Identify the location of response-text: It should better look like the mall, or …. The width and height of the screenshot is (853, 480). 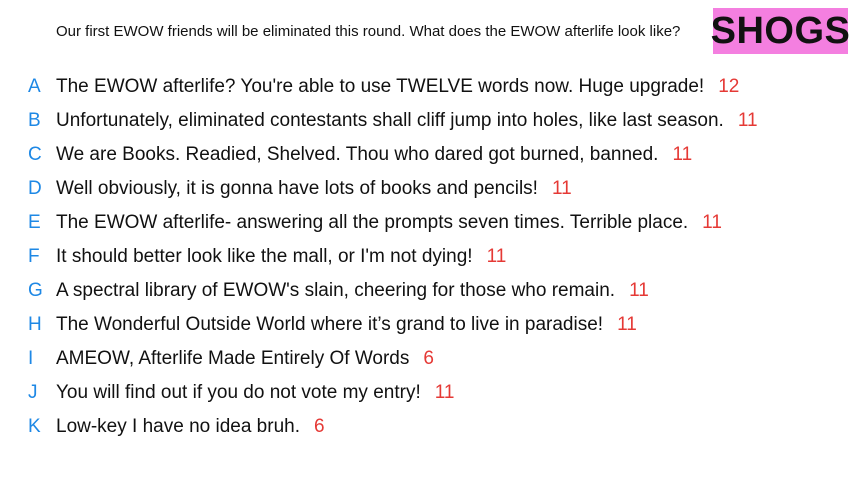
(264, 256).